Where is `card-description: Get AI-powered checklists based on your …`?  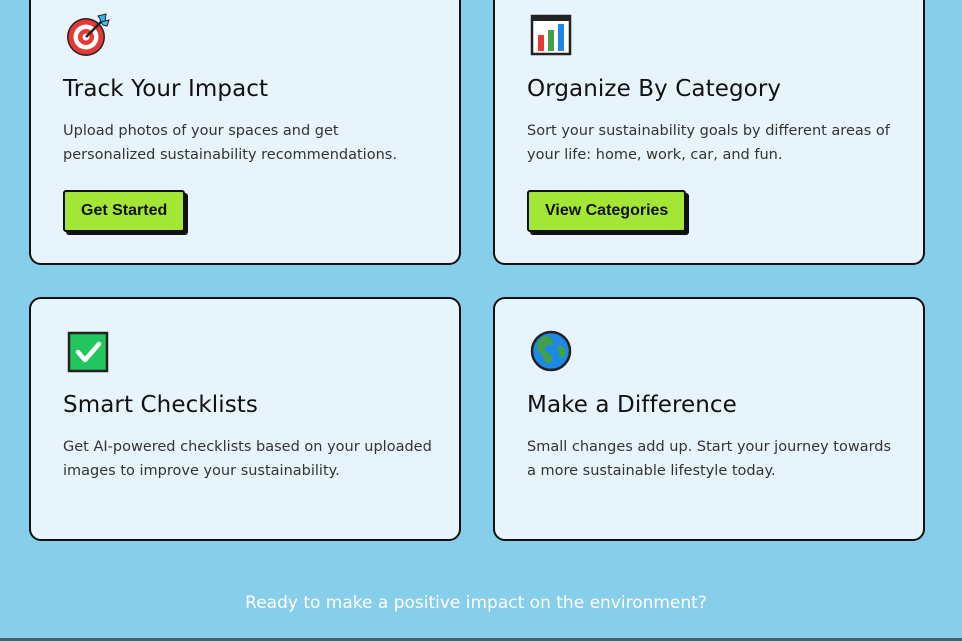 card-description: Get AI-powered checklists based on your … is located at coordinates (247, 459).